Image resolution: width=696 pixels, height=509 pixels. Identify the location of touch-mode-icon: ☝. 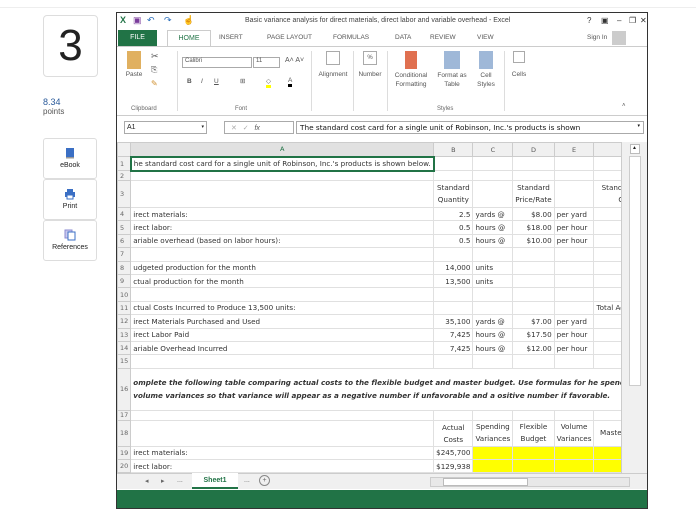
(188, 20).